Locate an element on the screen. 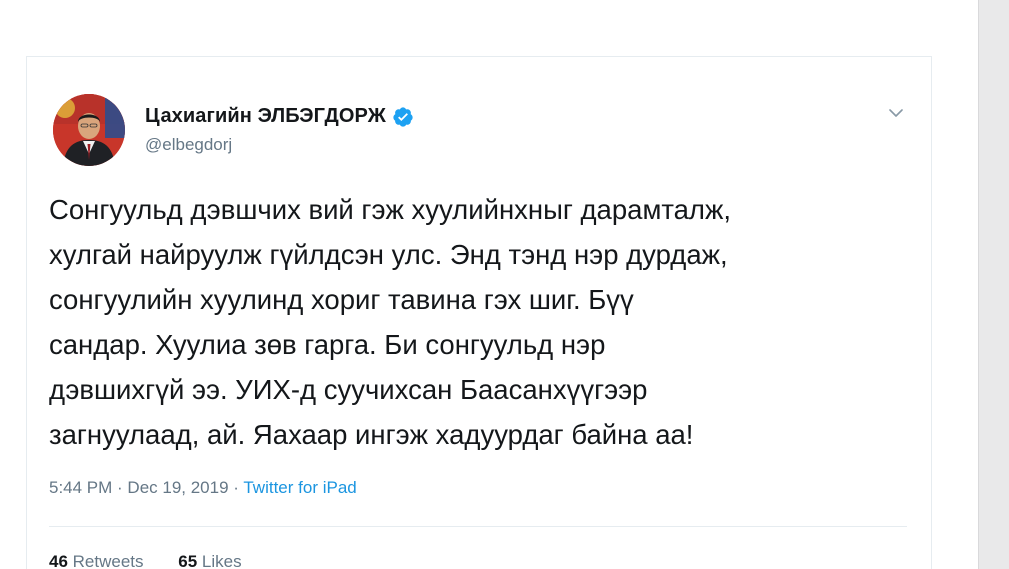 The height and width of the screenshot is (569, 1009). retweets-count: 46 is located at coordinates (58, 560).